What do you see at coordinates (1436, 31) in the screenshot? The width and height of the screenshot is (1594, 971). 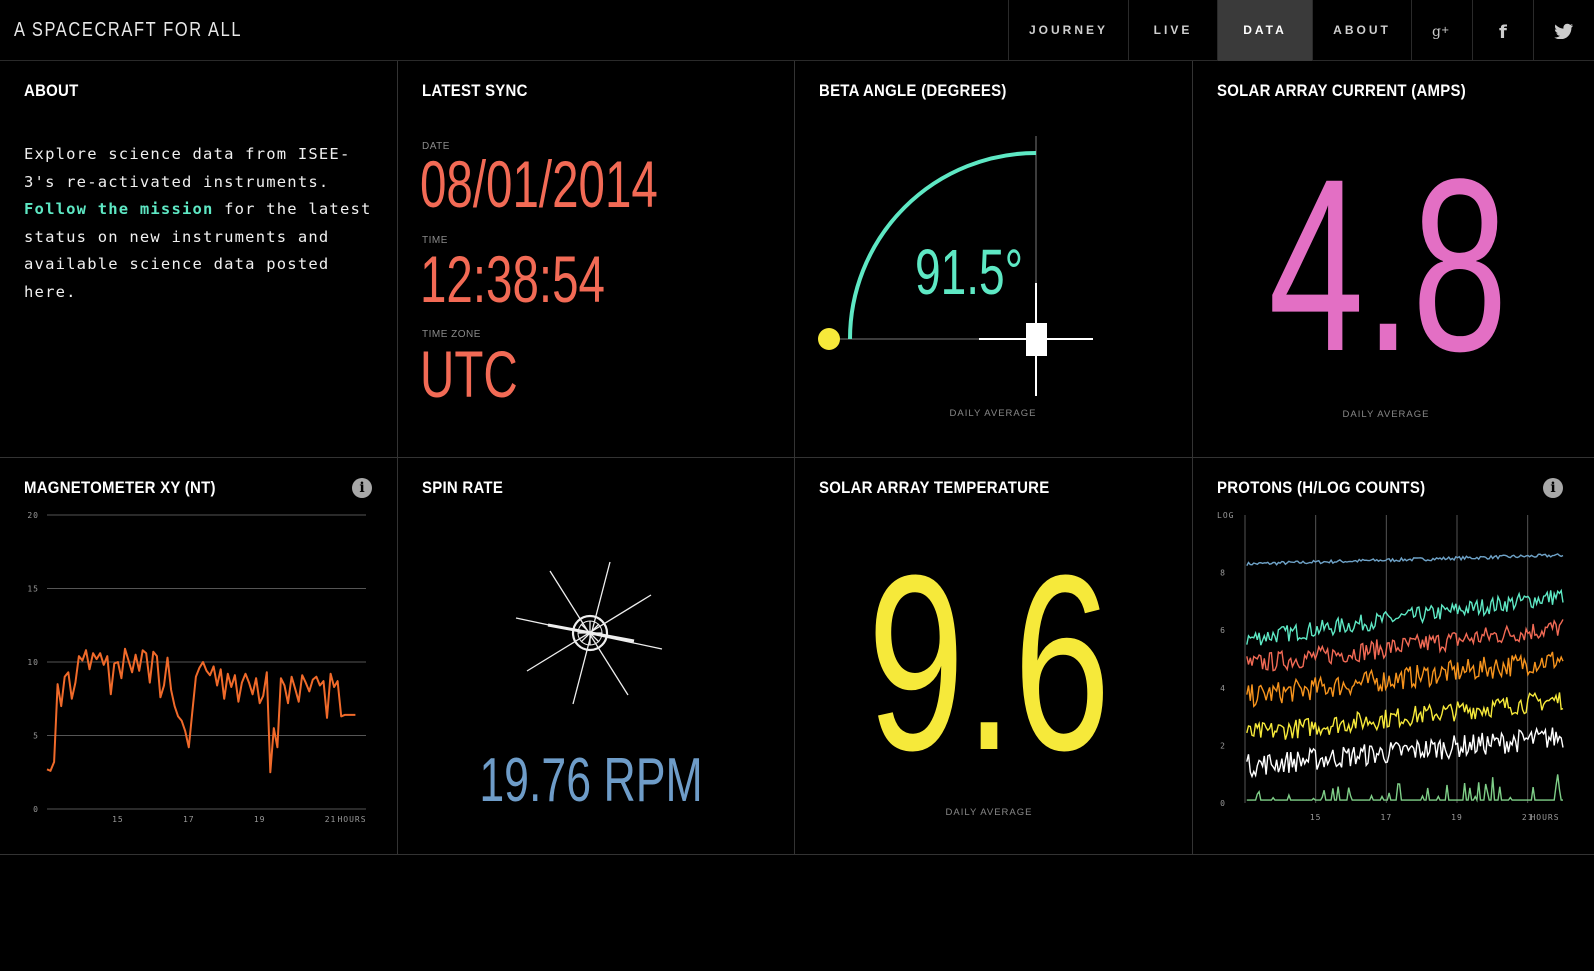 I see `svg-text: g` at bounding box center [1436, 31].